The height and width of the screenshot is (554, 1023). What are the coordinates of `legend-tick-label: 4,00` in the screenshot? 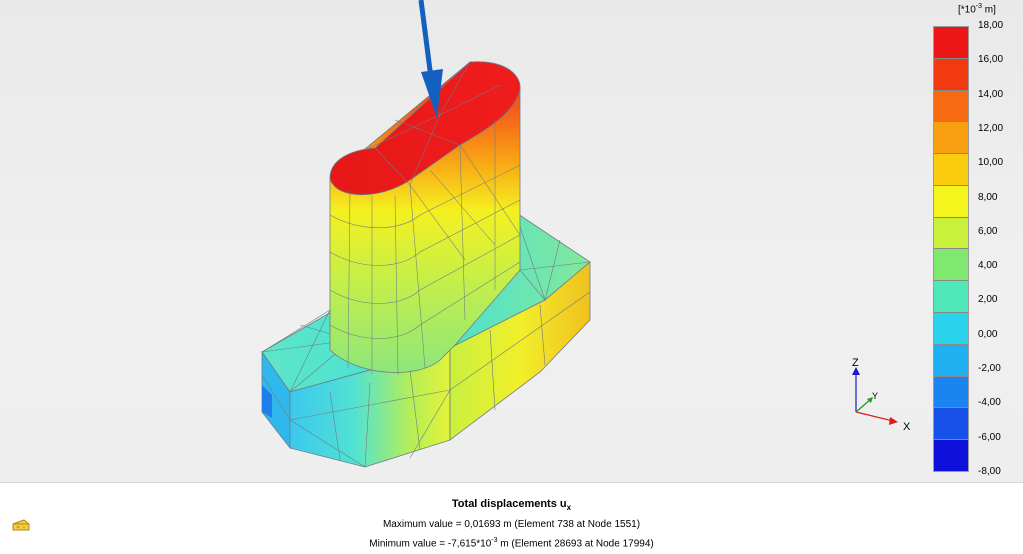 It's located at (988, 266).